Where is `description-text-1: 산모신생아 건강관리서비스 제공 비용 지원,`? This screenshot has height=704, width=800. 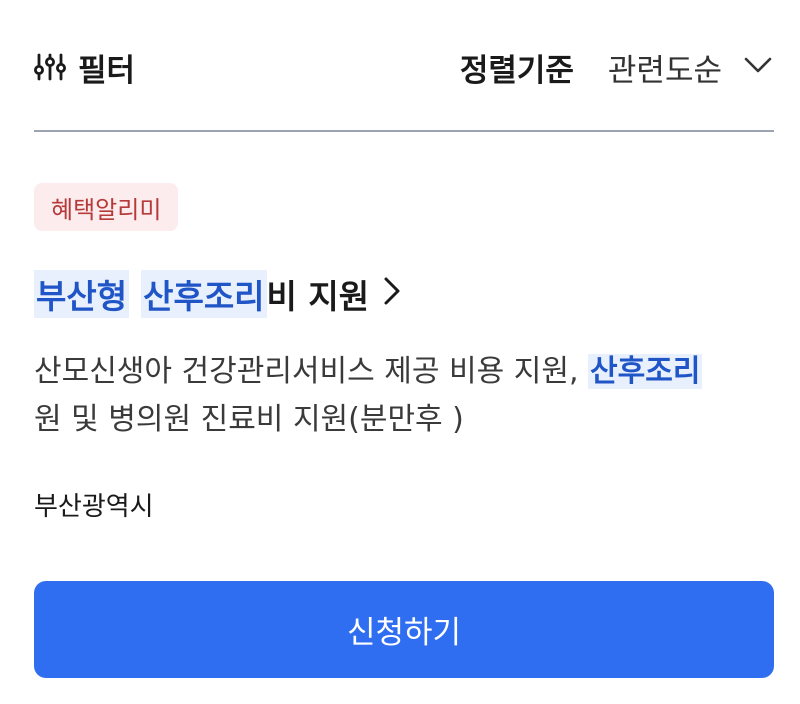 description-text-1: 산모신생아 건강관리서비스 제공 비용 지원, is located at coordinates (311, 371).